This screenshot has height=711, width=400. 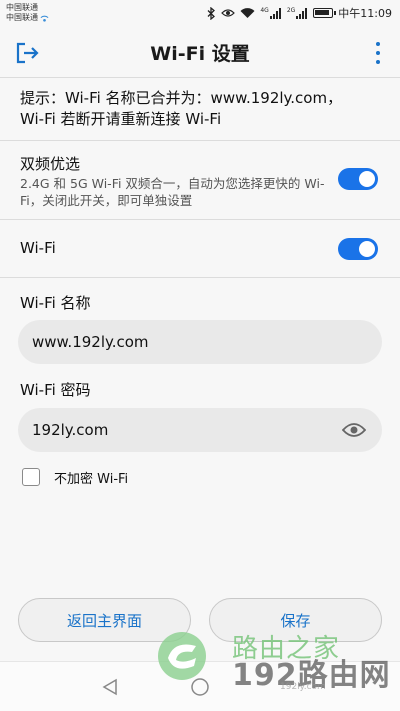 What do you see at coordinates (38, 248) in the screenshot?
I see `wifi-title: Wi-Fi` at bounding box center [38, 248].